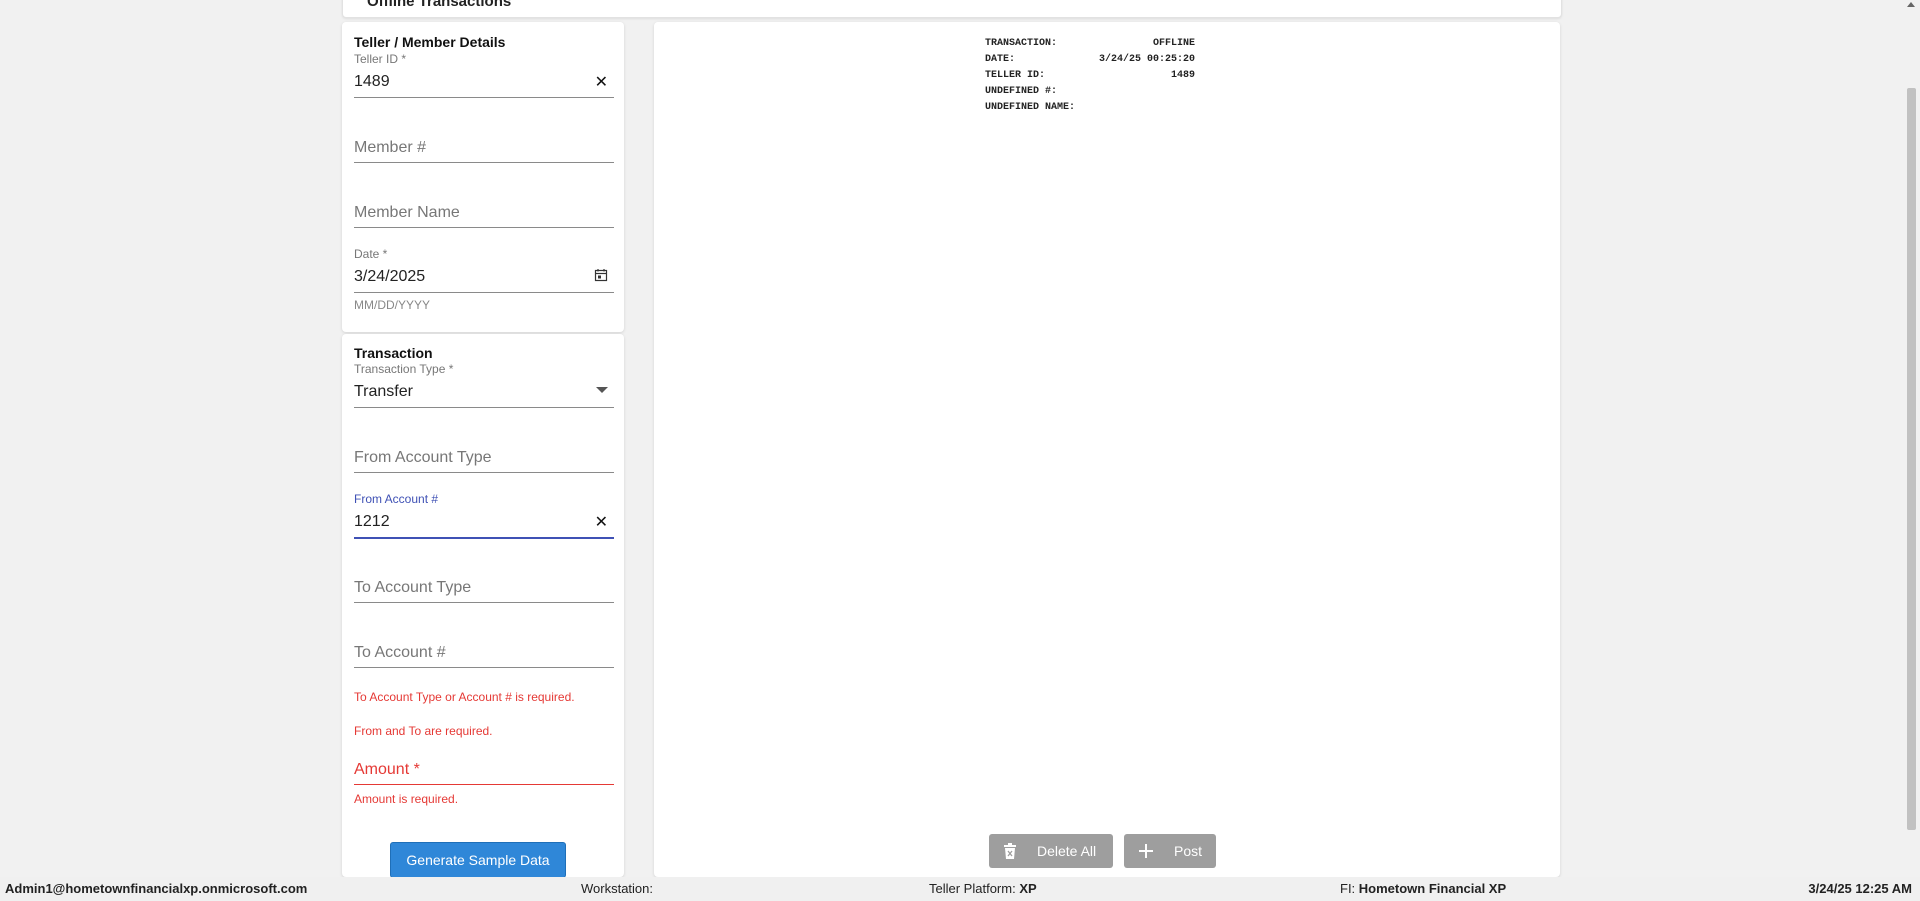 This screenshot has width=1920, height=901. What do you see at coordinates (1911, 4) in the screenshot?
I see `scroll-up-arrow-icon` at bounding box center [1911, 4].